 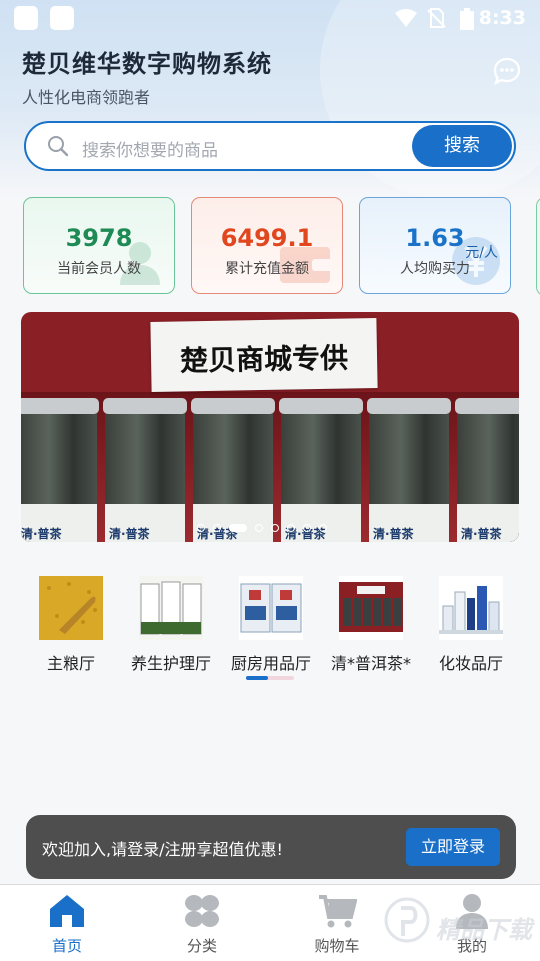 I want to click on category-label: 厨房用品厅, so click(x=270, y=663).